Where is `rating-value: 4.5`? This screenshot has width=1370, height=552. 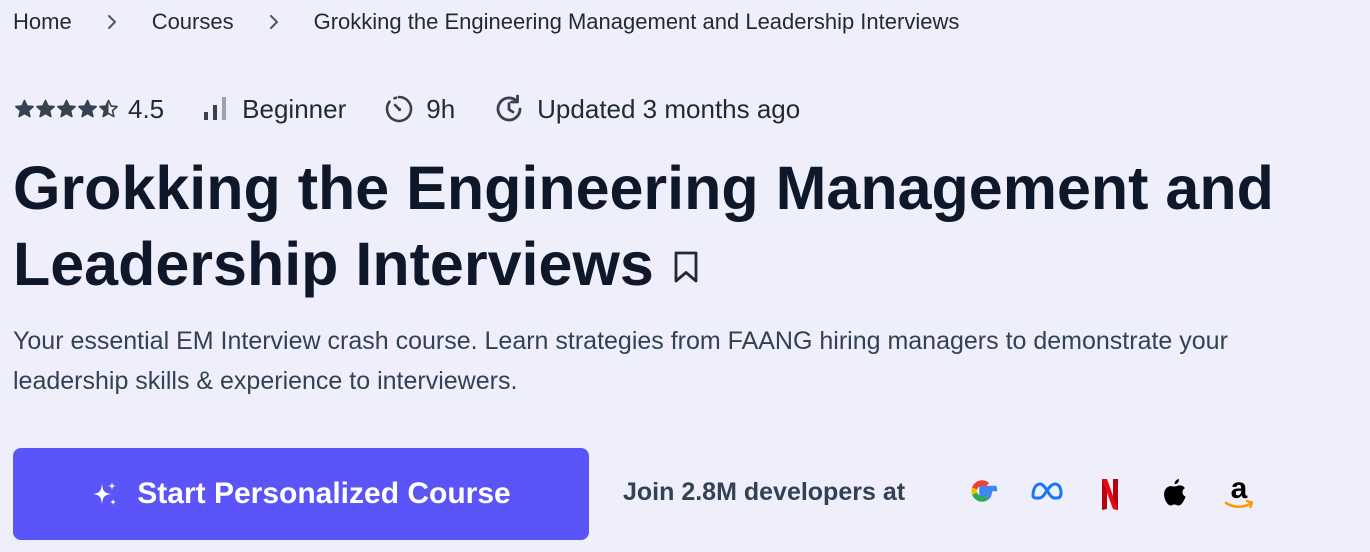
rating-value: 4.5 is located at coordinates (146, 108).